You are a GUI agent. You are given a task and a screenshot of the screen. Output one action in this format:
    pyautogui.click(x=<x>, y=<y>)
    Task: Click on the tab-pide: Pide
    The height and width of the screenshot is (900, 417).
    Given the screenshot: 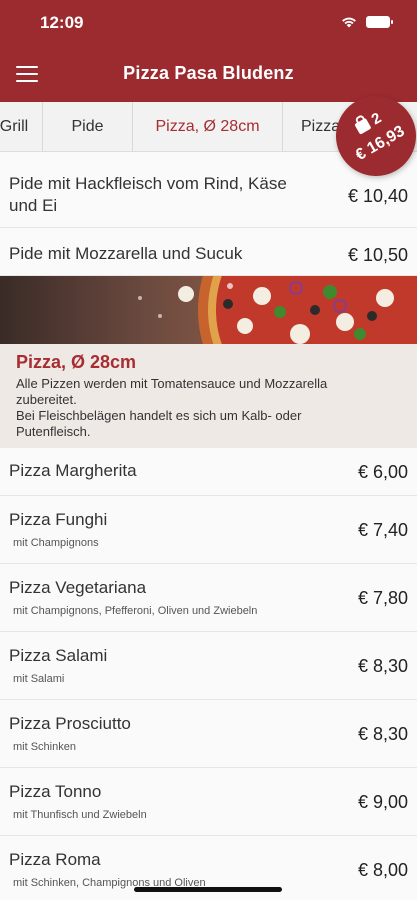 What is the action you would take?
    pyautogui.click(x=88, y=126)
    